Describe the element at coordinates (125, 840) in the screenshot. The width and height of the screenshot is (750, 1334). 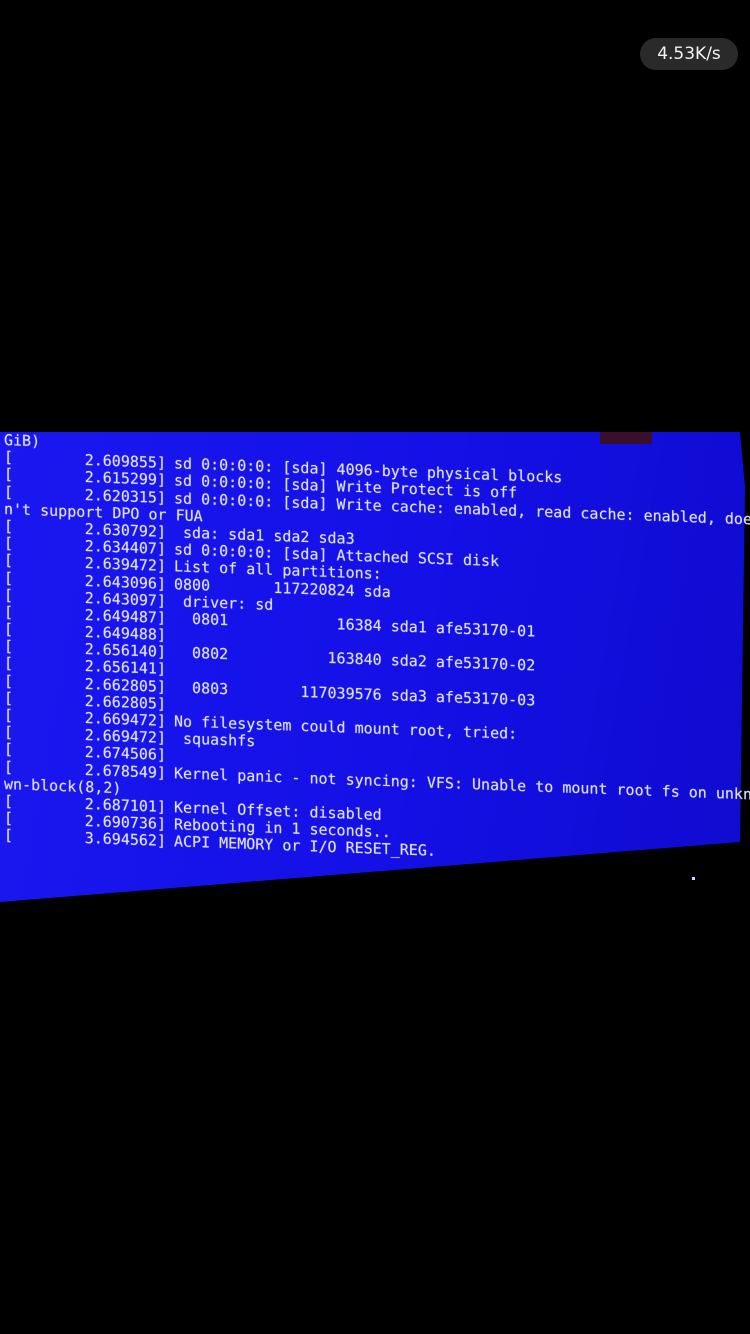
I see `console-timestamp: 3.694562]` at that location.